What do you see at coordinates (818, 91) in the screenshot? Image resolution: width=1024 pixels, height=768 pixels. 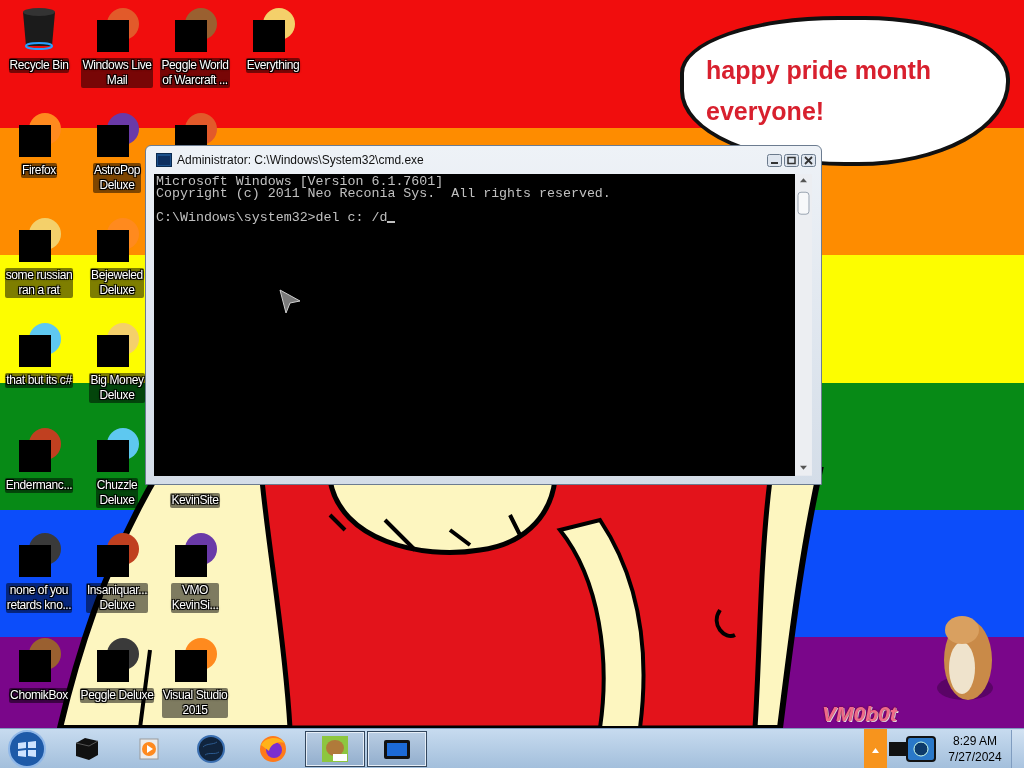 I see `bubble-text: happy pride month everyone!` at bounding box center [818, 91].